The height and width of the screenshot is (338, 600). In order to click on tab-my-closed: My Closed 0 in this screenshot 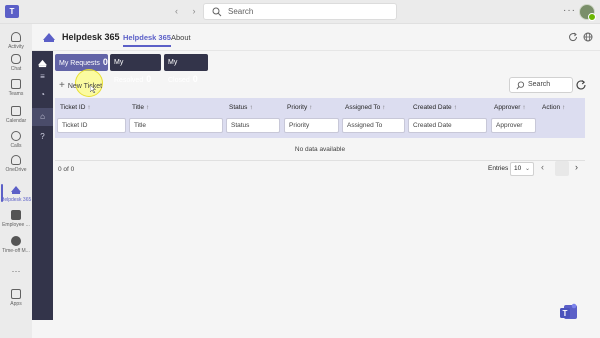, I will do `click(186, 69)`.